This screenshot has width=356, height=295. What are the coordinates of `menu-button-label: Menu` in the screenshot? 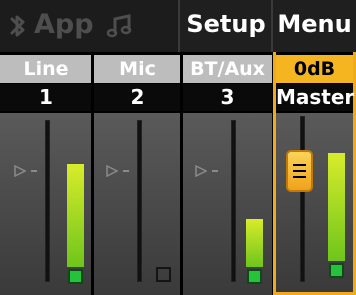 It's located at (314, 24).